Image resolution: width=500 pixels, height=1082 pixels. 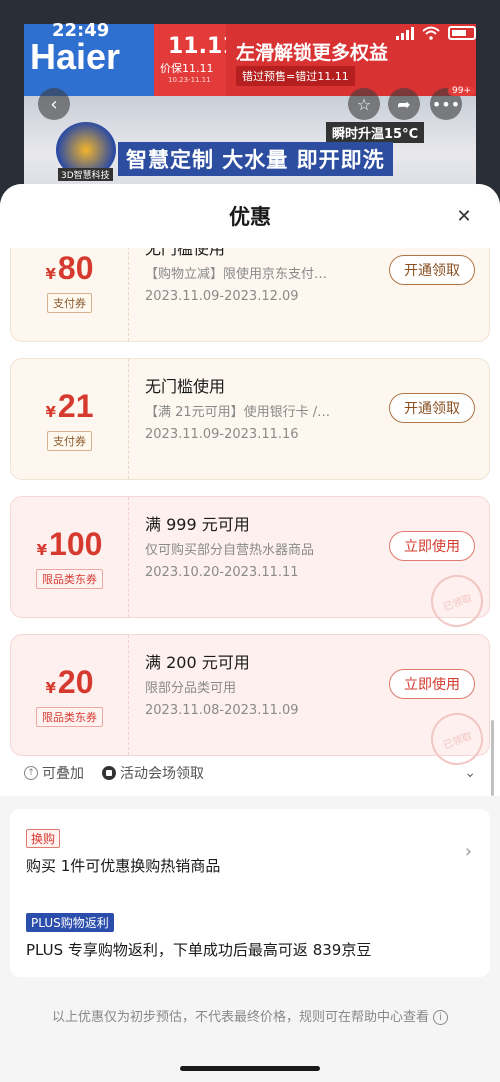 I want to click on info-icon: i, so click(x=440, y=1017).